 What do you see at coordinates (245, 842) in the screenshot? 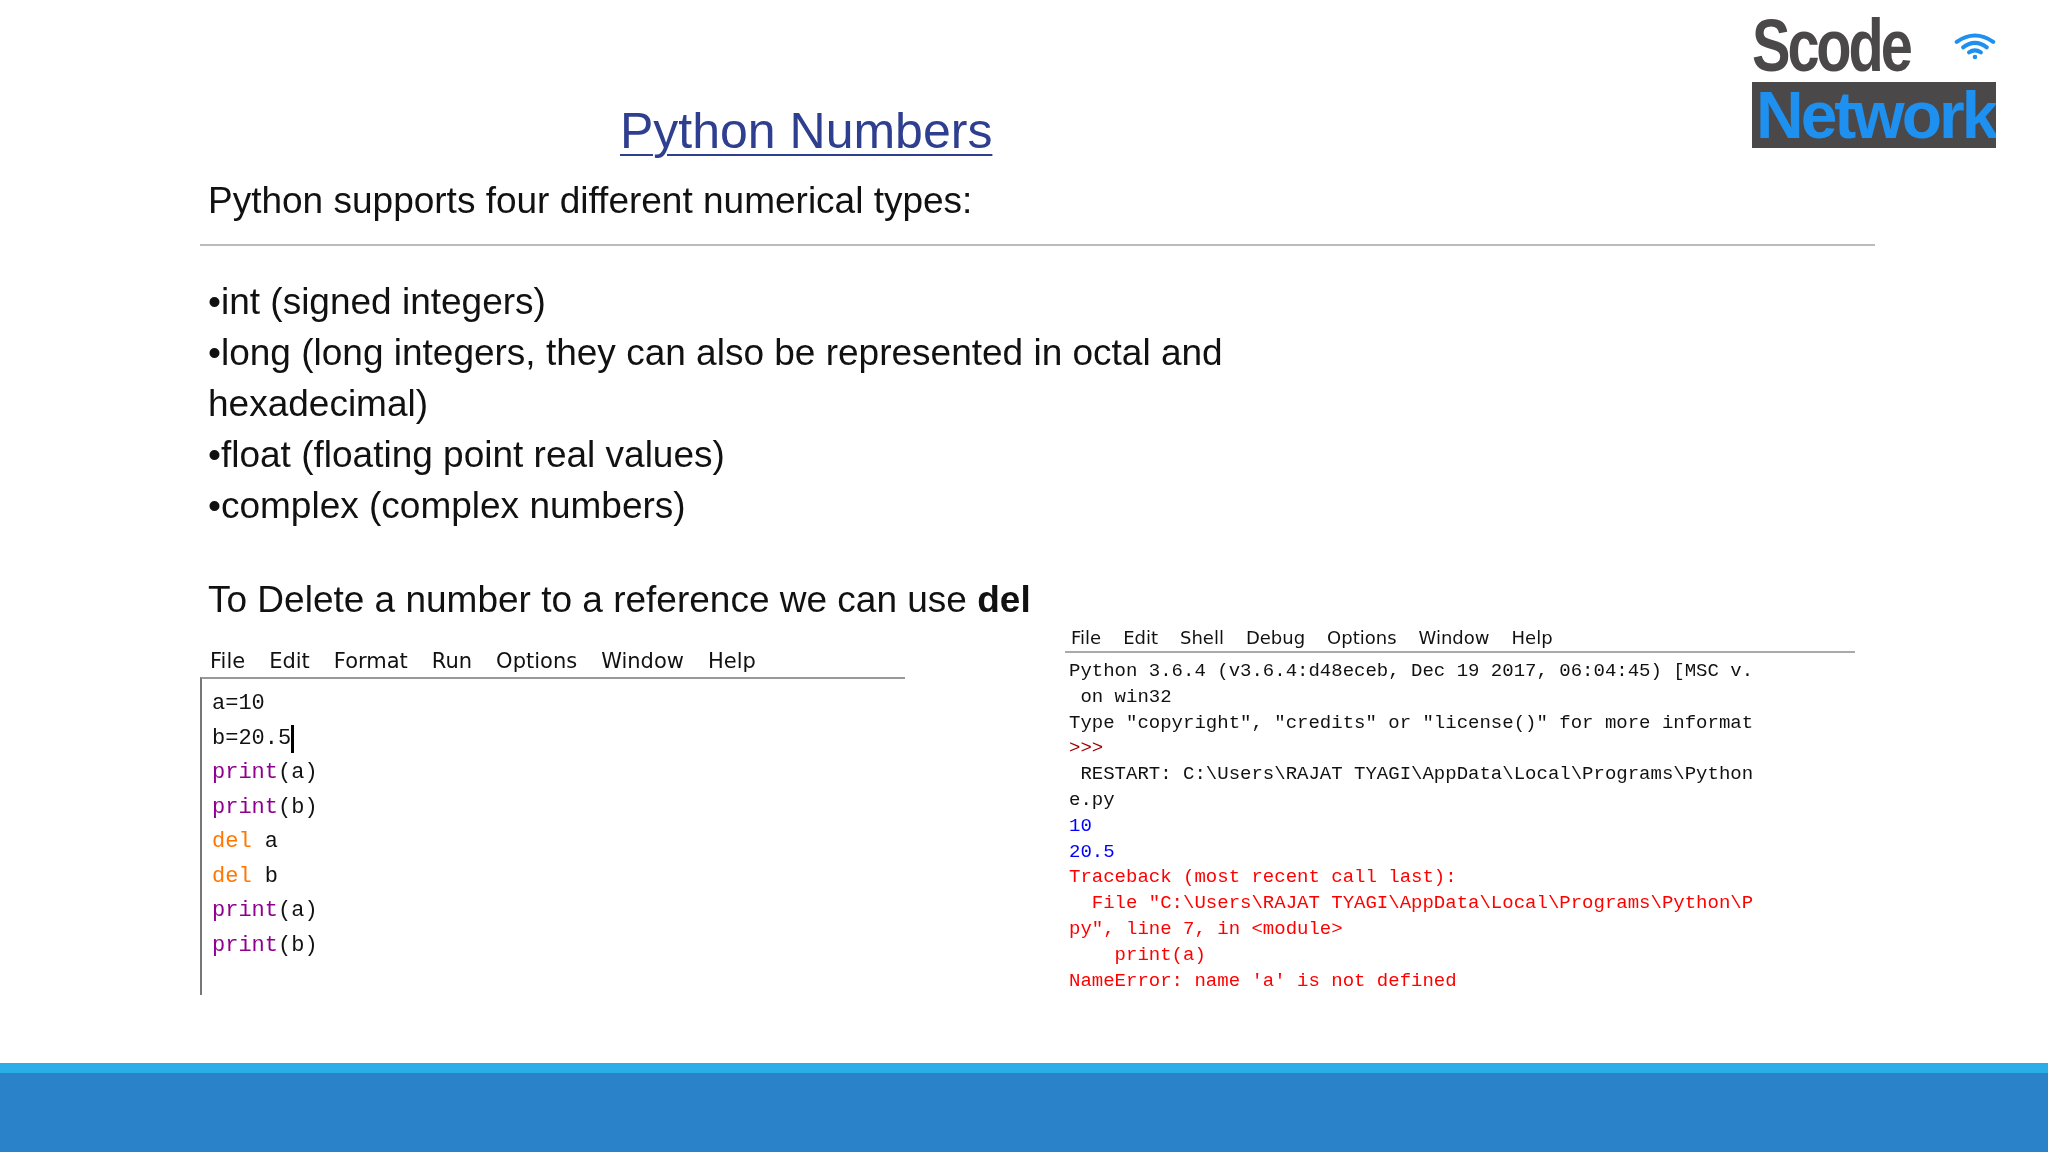
I see `code-line: del a` at bounding box center [245, 842].